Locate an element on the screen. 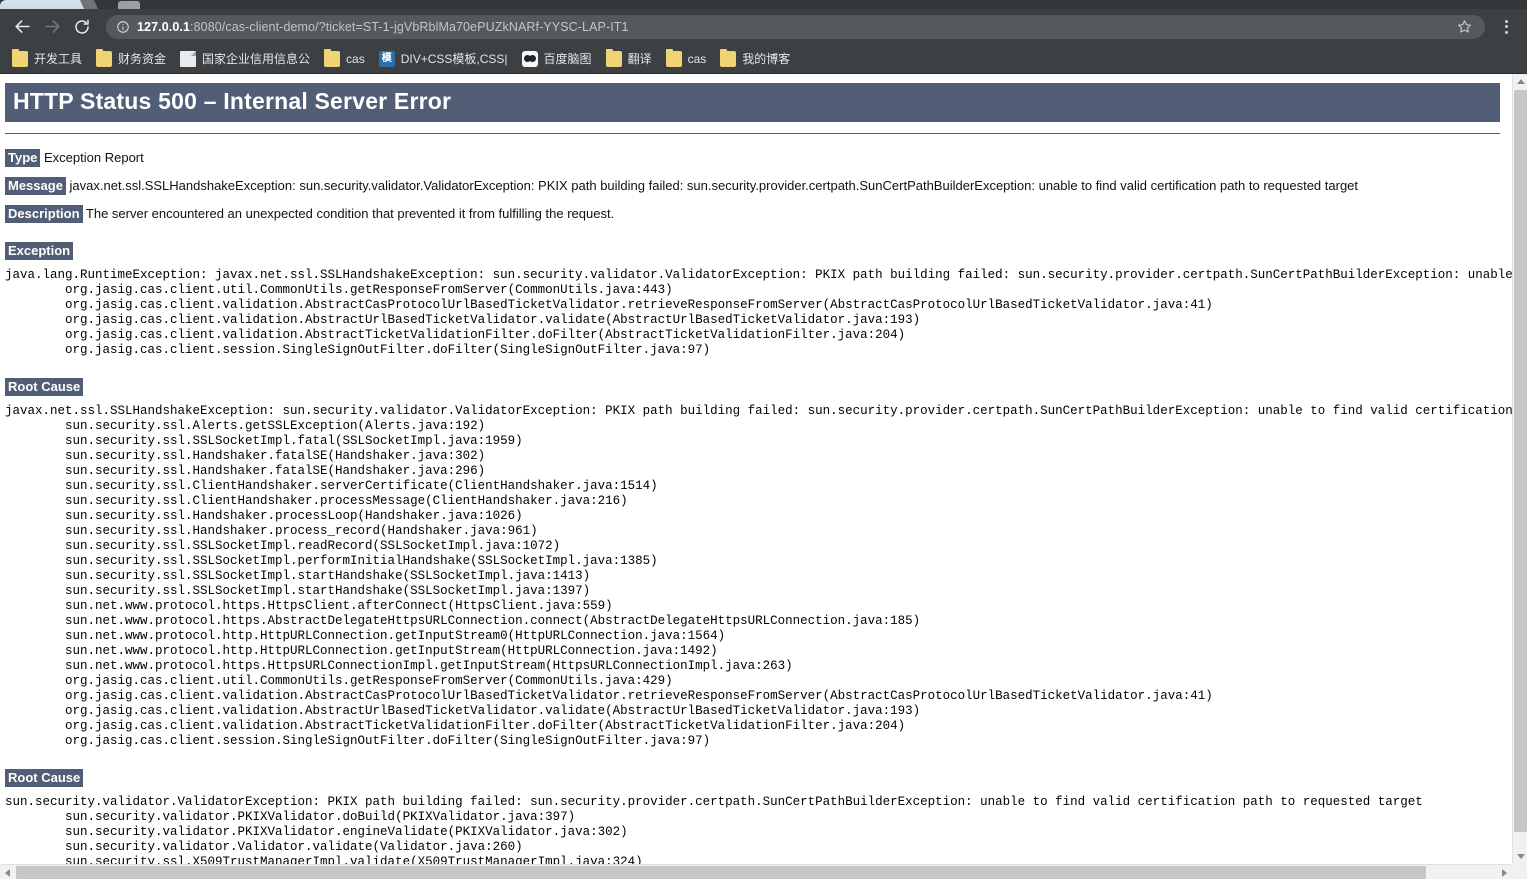 This screenshot has height=879, width=1527. type-value: Exception Report is located at coordinates (94, 157).